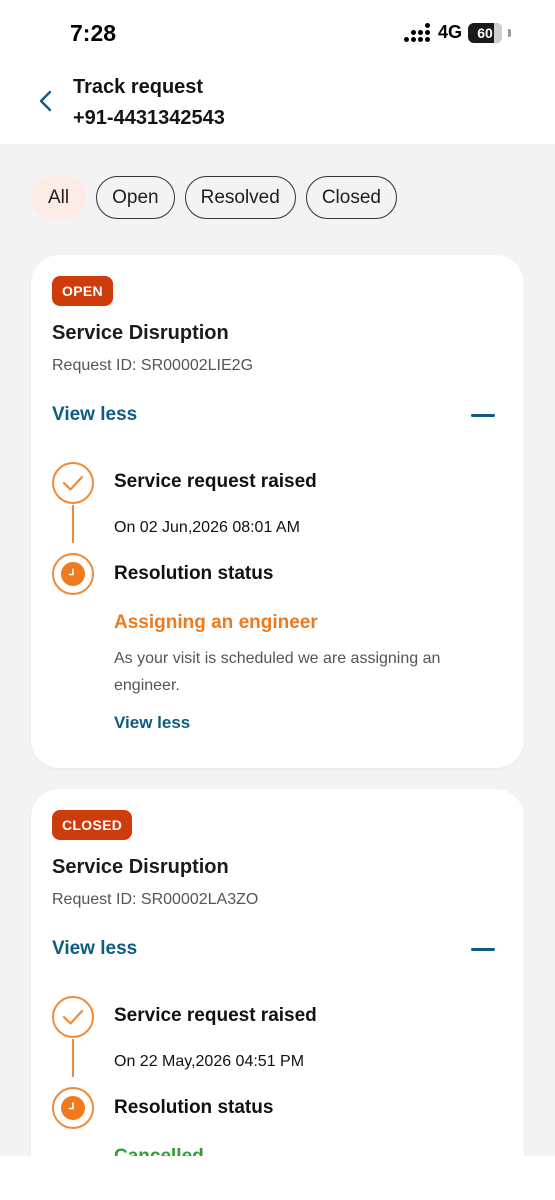 This screenshot has height=1200, width=555. I want to click on step-raised-date: On 22 May,2026 04:51 PM, so click(209, 1061).